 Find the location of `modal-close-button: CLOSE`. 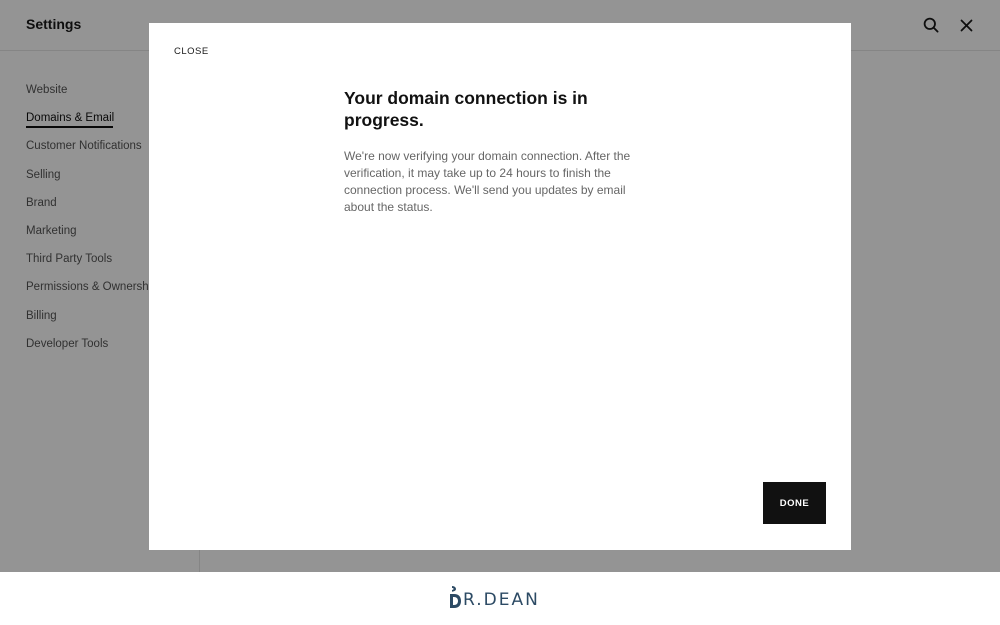

modal-close-button: CLOSE is located at coordinates (191, 51).